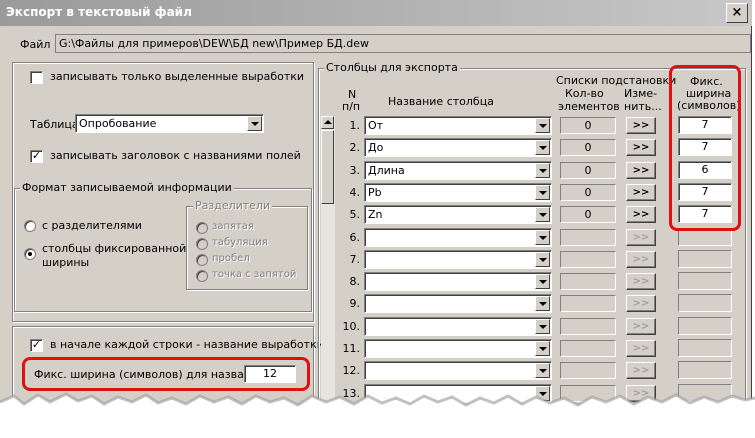 Image resolution: width=755 pixels, height=438 pixels. I want to click on row-number: 7., so click(355, 259).